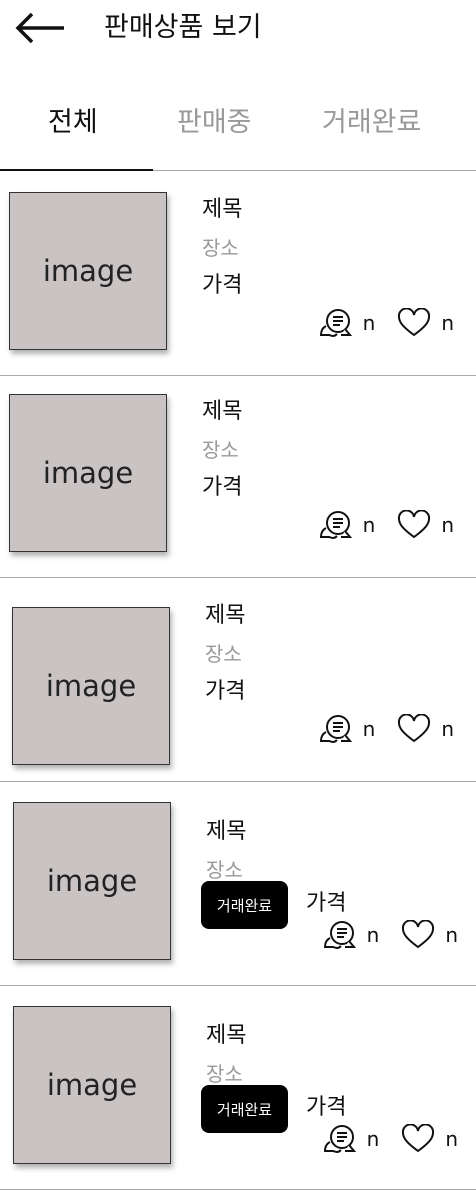  What do you see at coordinates (76, 170) in the screenshot?
I see `active-tab-indicator` at bounding box center [76, 170].